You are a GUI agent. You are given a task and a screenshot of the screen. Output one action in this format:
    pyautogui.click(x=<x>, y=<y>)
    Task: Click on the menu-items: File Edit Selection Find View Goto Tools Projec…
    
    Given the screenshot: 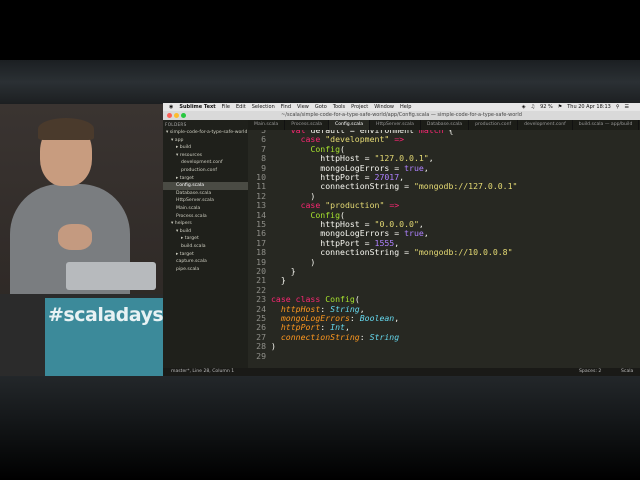 What is the action you would take?
    pyautogui.click(x=320, y=107)
    